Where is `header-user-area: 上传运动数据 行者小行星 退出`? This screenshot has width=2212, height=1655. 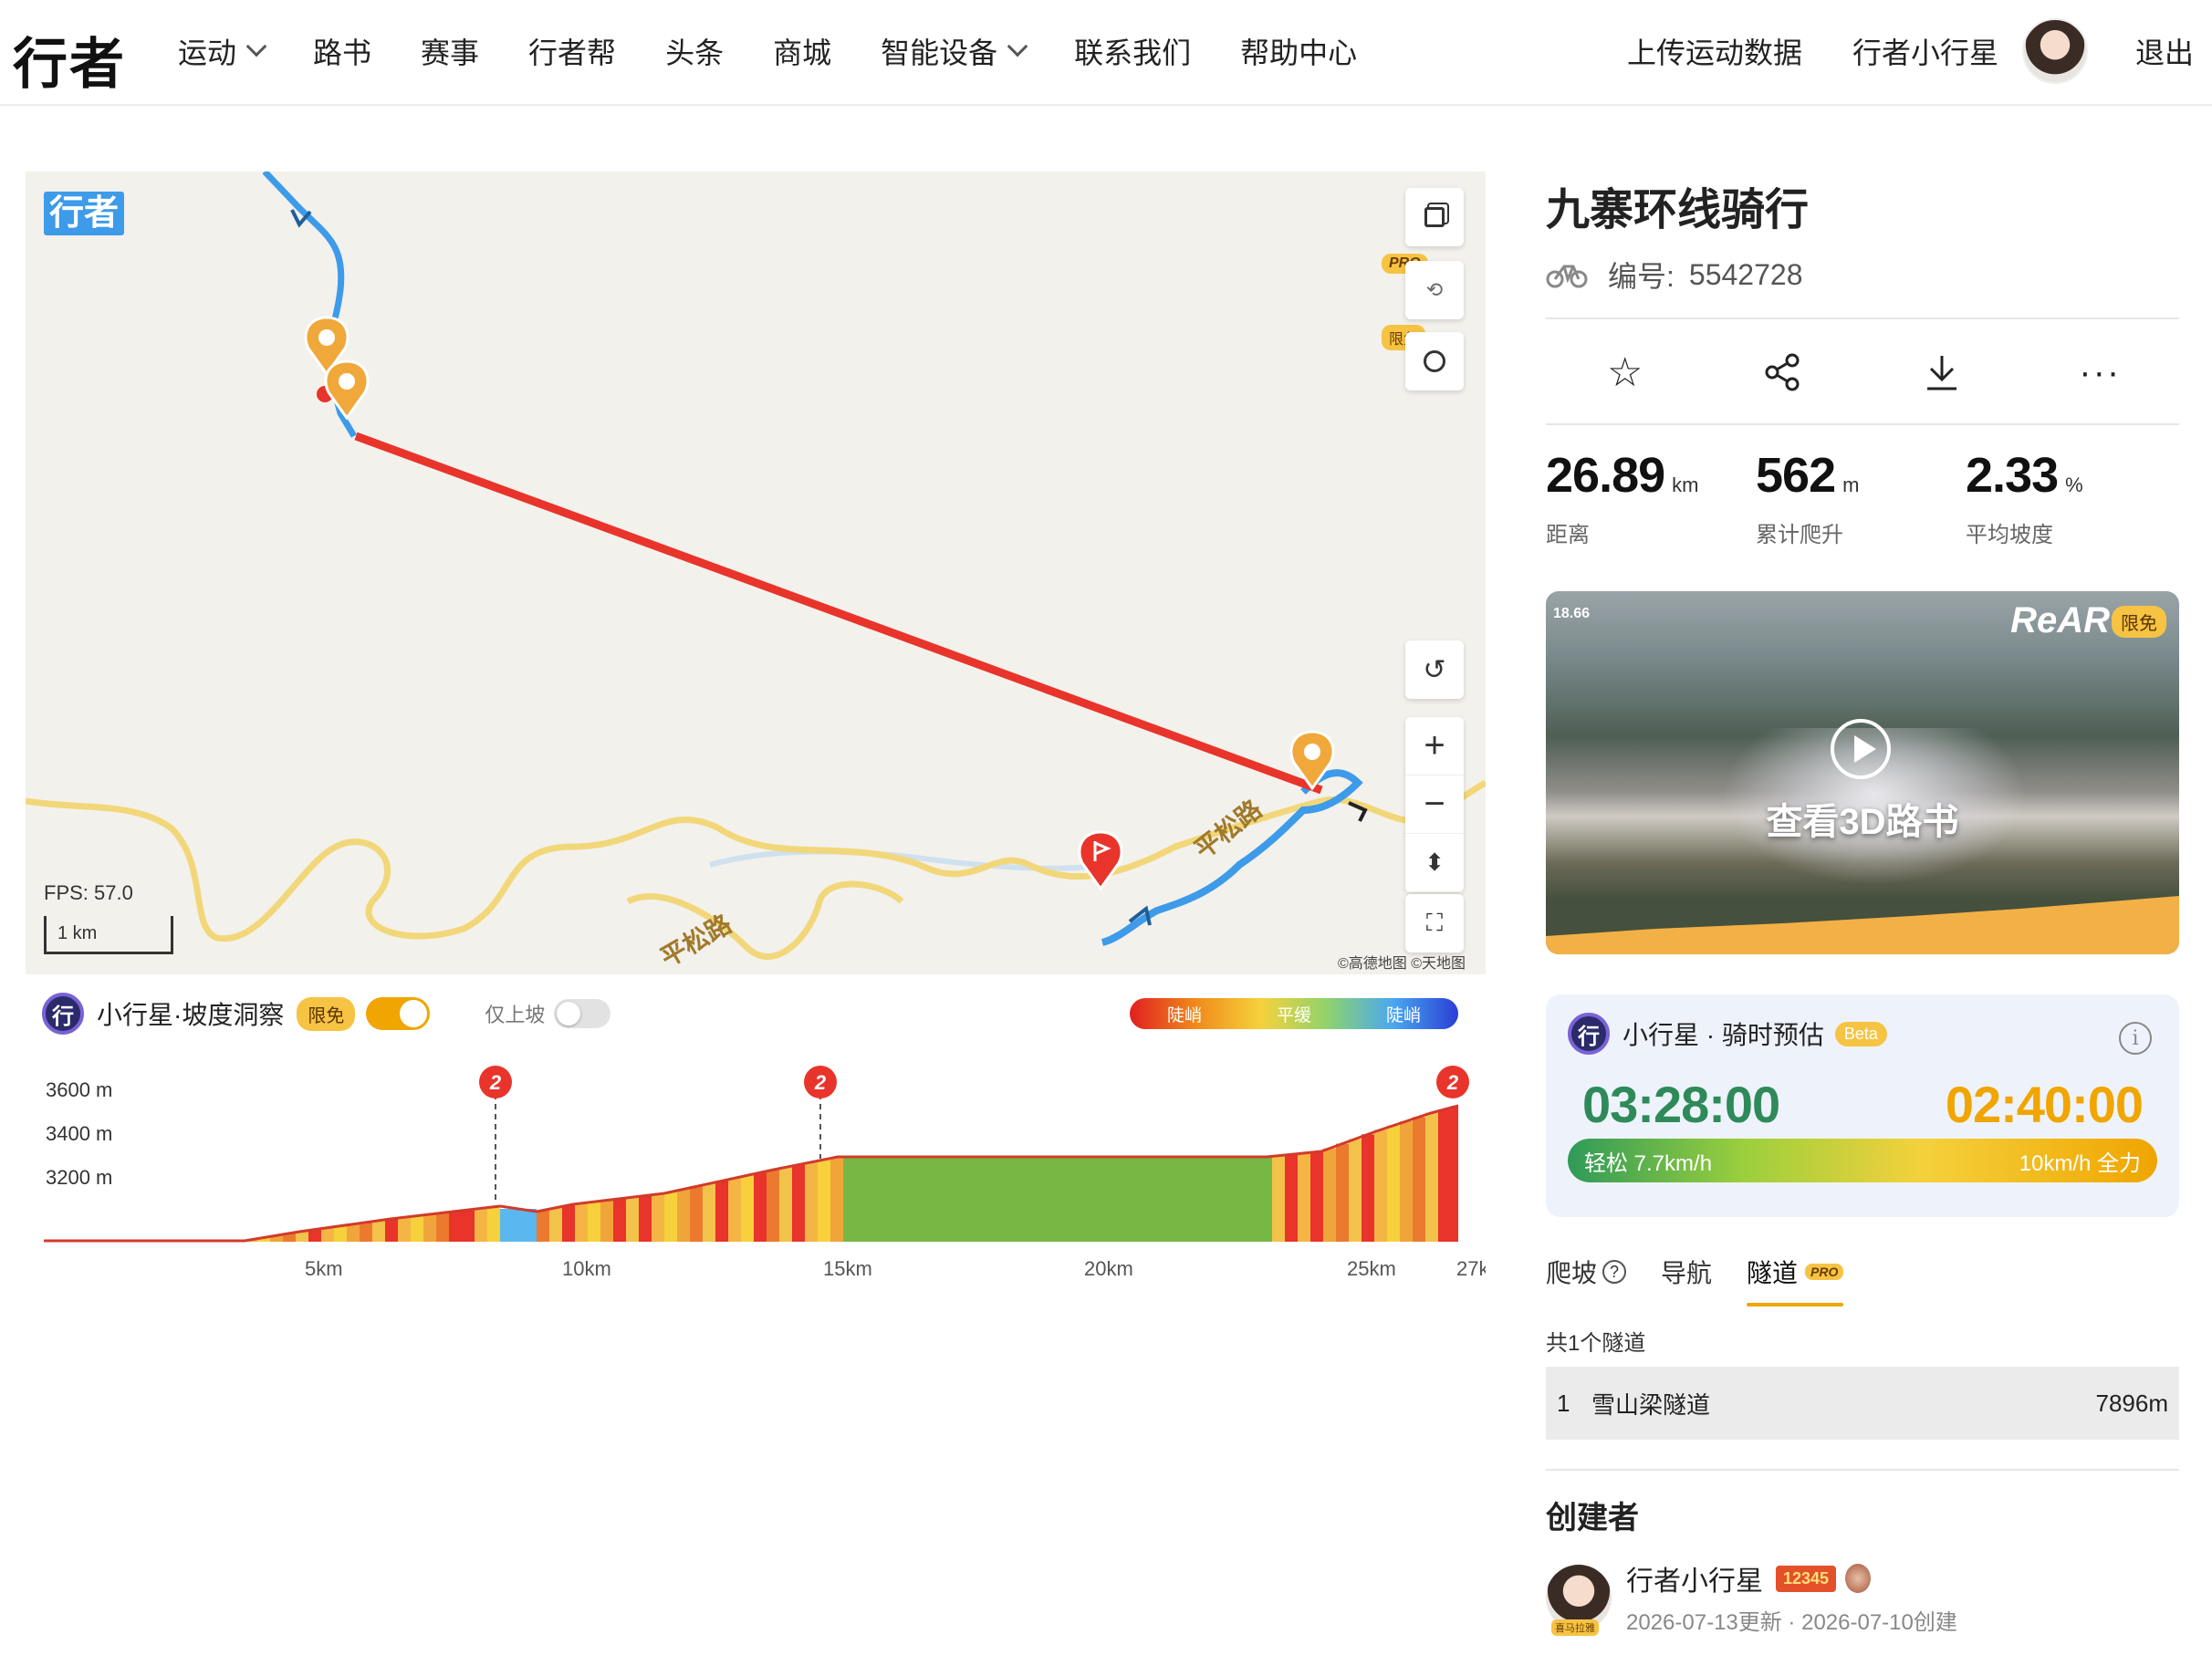 header-user-area: 上传运动数据 行者小行星 退出 is located at coordinates (1910, 51).